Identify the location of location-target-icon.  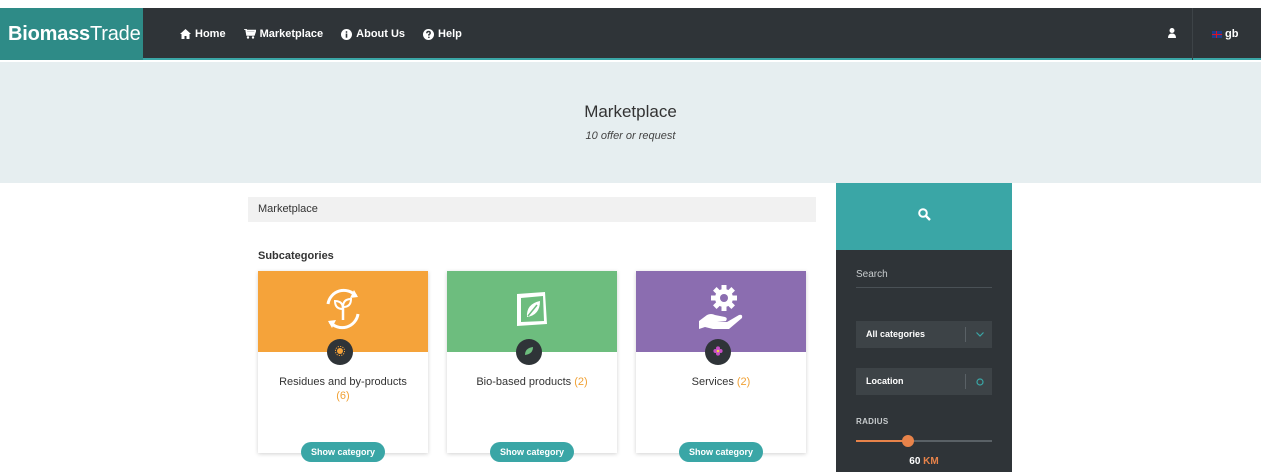
(980, 381).